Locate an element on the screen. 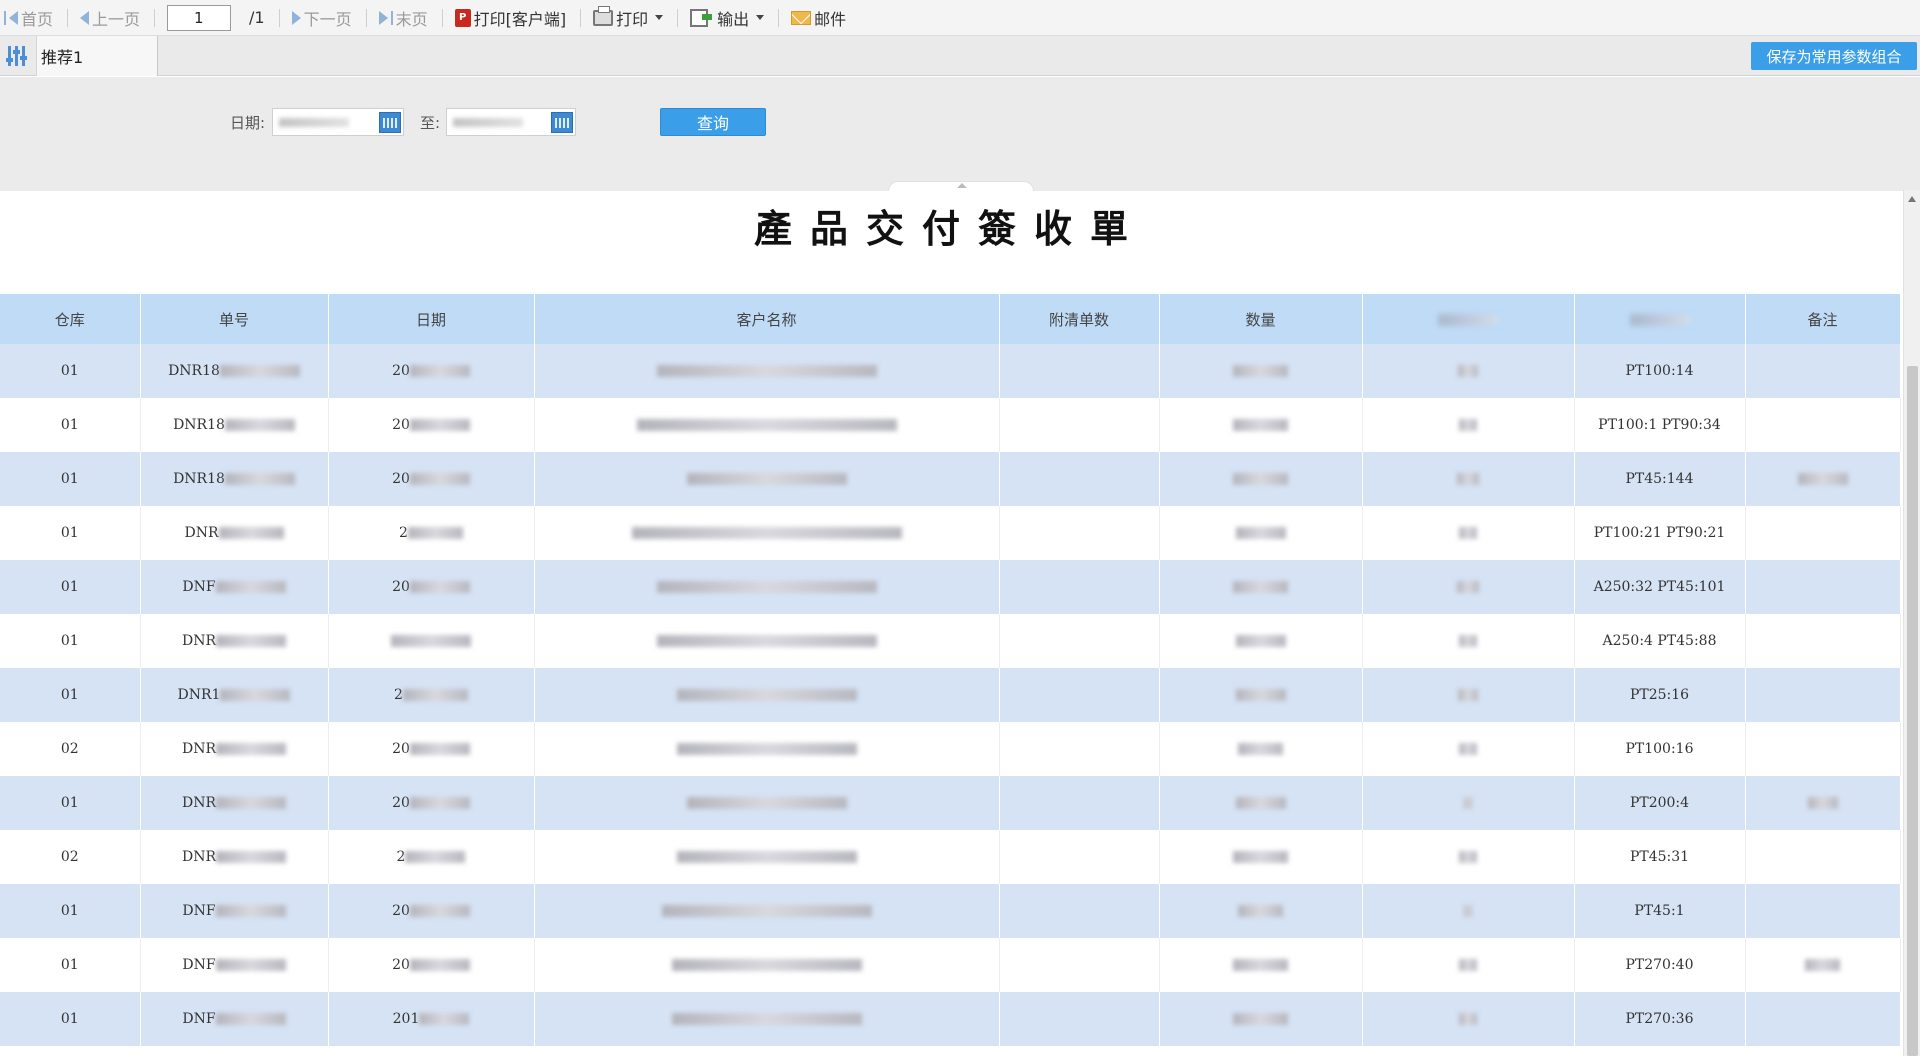  toolbar-divider is located at coordinates (279, 17).